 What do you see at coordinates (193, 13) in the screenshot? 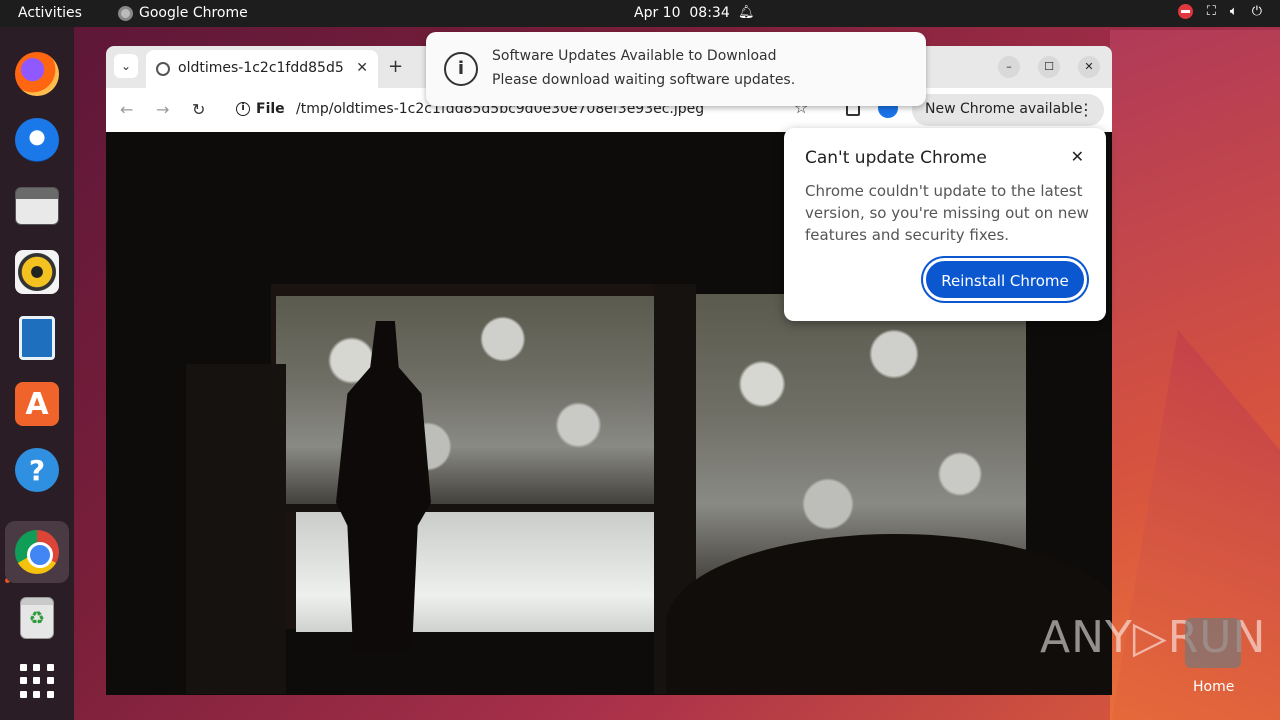
I see `app-name: Google Chrome` at bounding box center [193, 13].